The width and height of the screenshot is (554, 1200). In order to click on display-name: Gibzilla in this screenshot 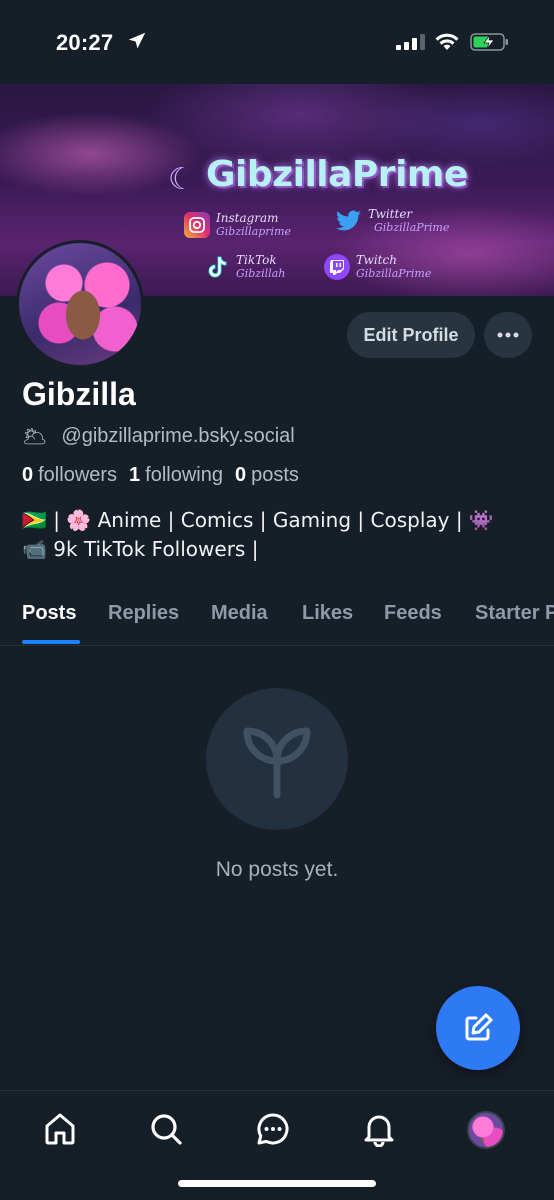, I will do `click(79, 394)`.